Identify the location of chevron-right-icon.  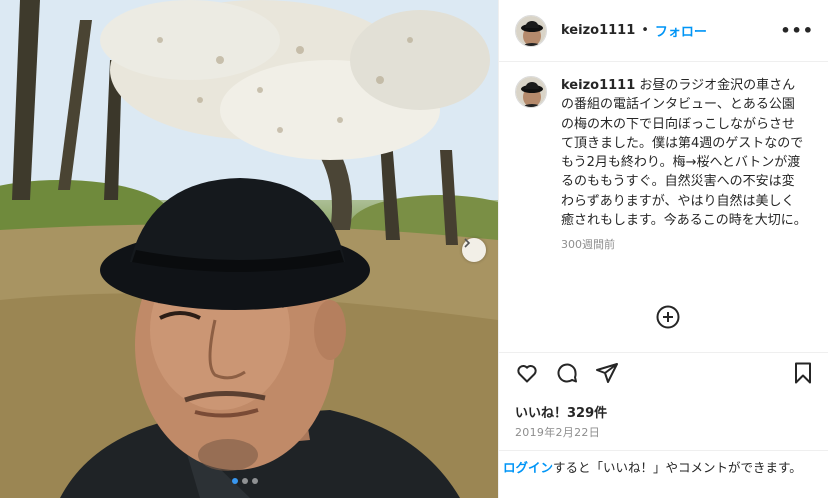
(467, 243).